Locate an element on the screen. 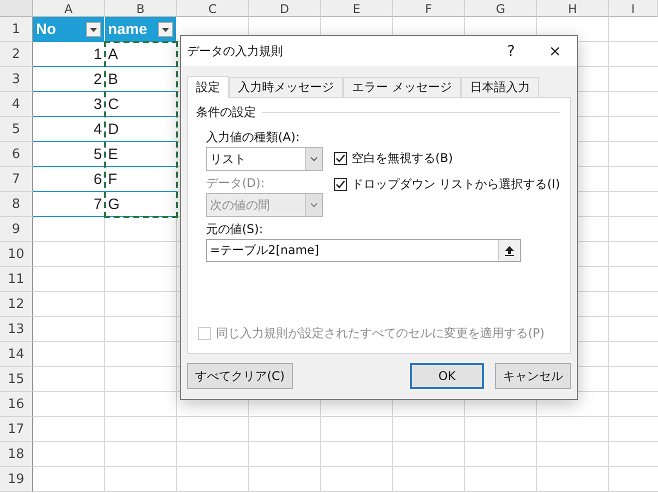  help-button: ? is located at coordinates (511, 51).